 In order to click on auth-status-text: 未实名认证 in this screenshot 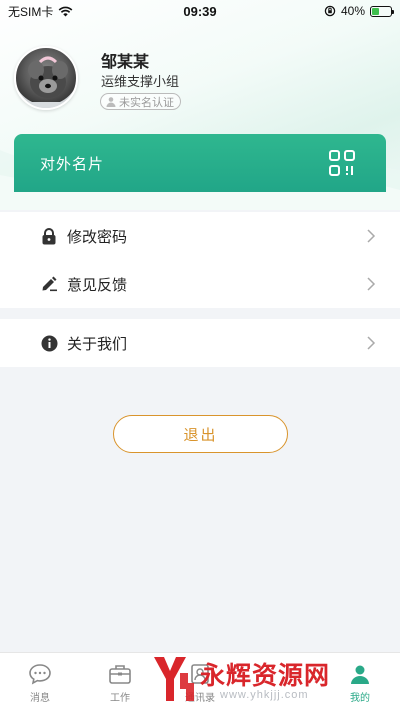, I will do `click(146, 102)`.